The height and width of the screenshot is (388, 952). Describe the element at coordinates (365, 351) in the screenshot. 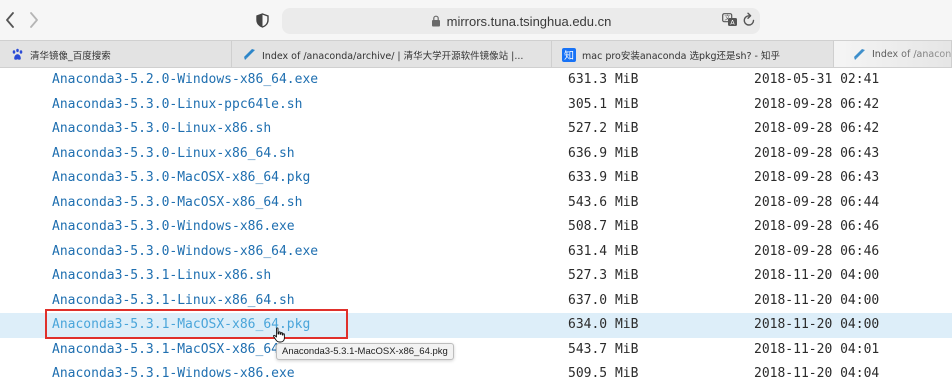

I see `link-tooltip: Anaconda3-5.3.1-MacOSX-x86_64.pkg` at that location.